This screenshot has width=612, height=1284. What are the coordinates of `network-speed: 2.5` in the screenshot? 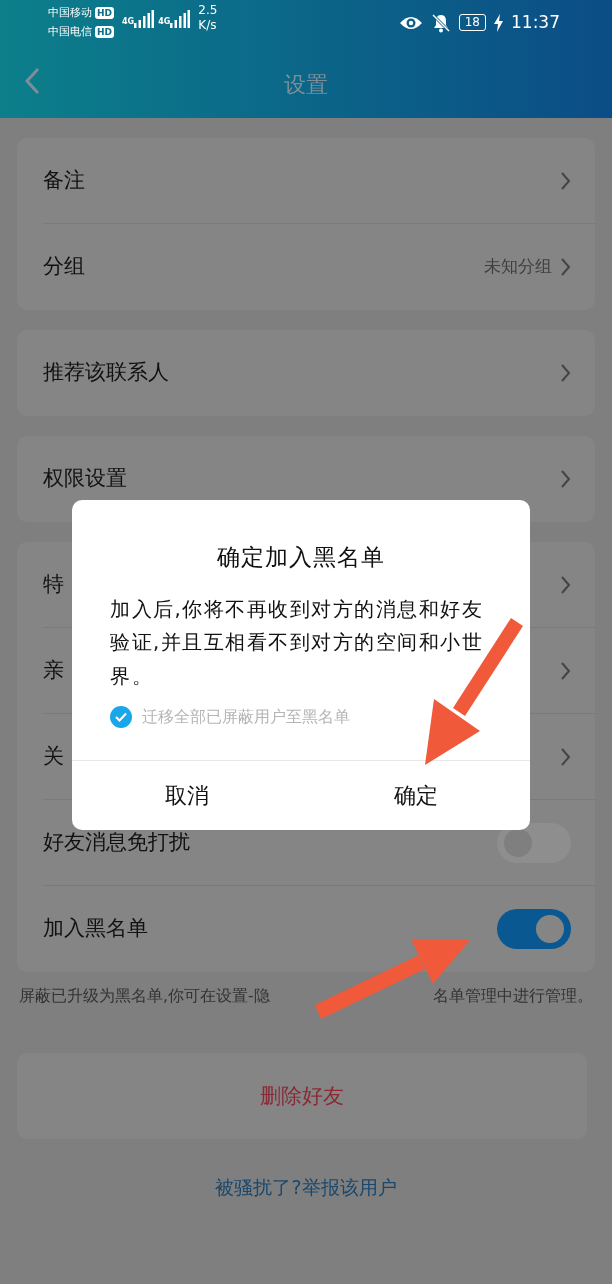 It's located at (208, 10).